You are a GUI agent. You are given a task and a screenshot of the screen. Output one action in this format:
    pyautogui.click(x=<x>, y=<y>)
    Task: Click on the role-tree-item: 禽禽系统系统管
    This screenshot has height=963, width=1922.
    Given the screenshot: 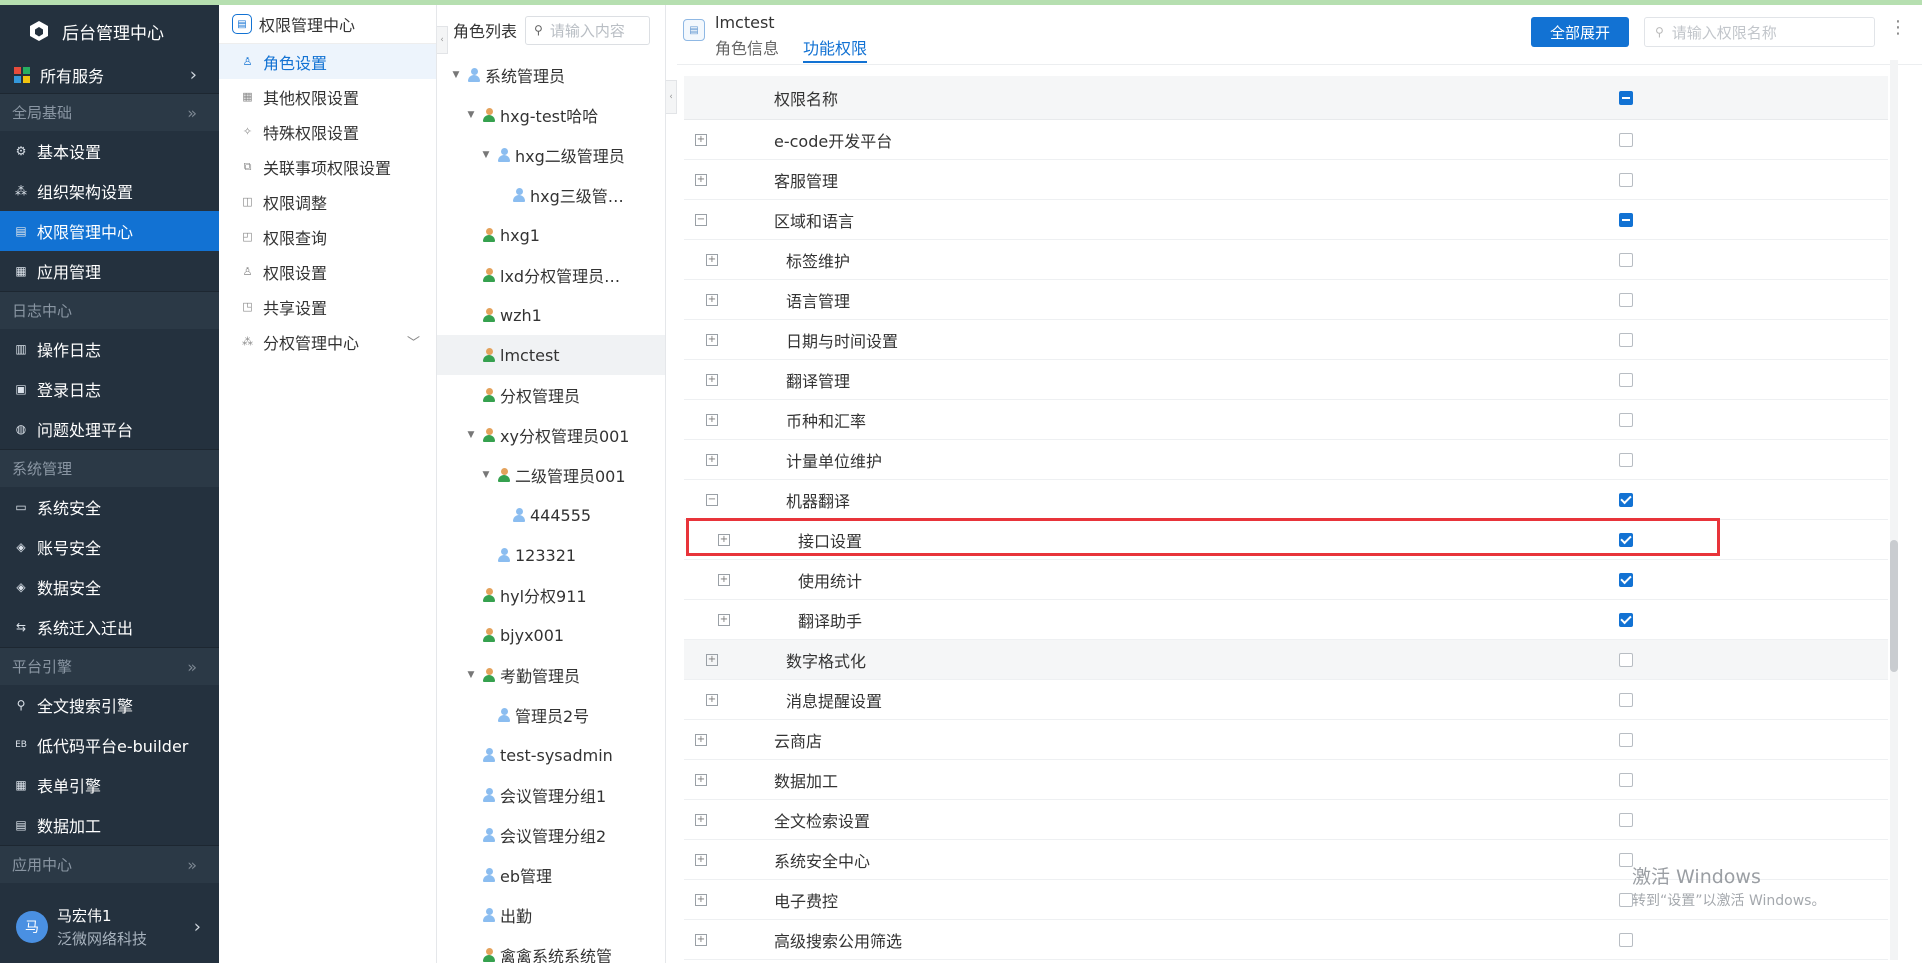 What is the action you would take?
    pyautogui.click(x=551, y=949)
    